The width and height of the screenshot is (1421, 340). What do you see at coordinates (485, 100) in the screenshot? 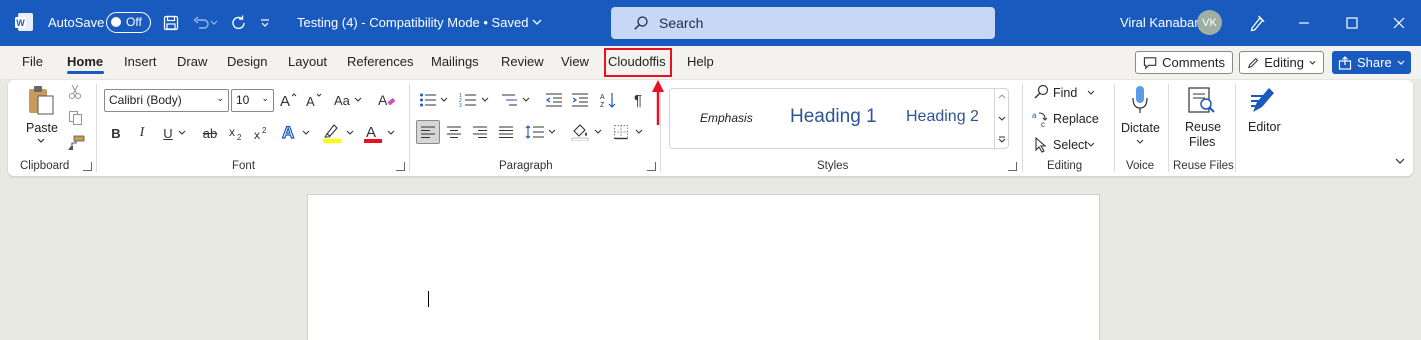
I see `numbering-dropdown-icon` at bounding box center [485, 100].